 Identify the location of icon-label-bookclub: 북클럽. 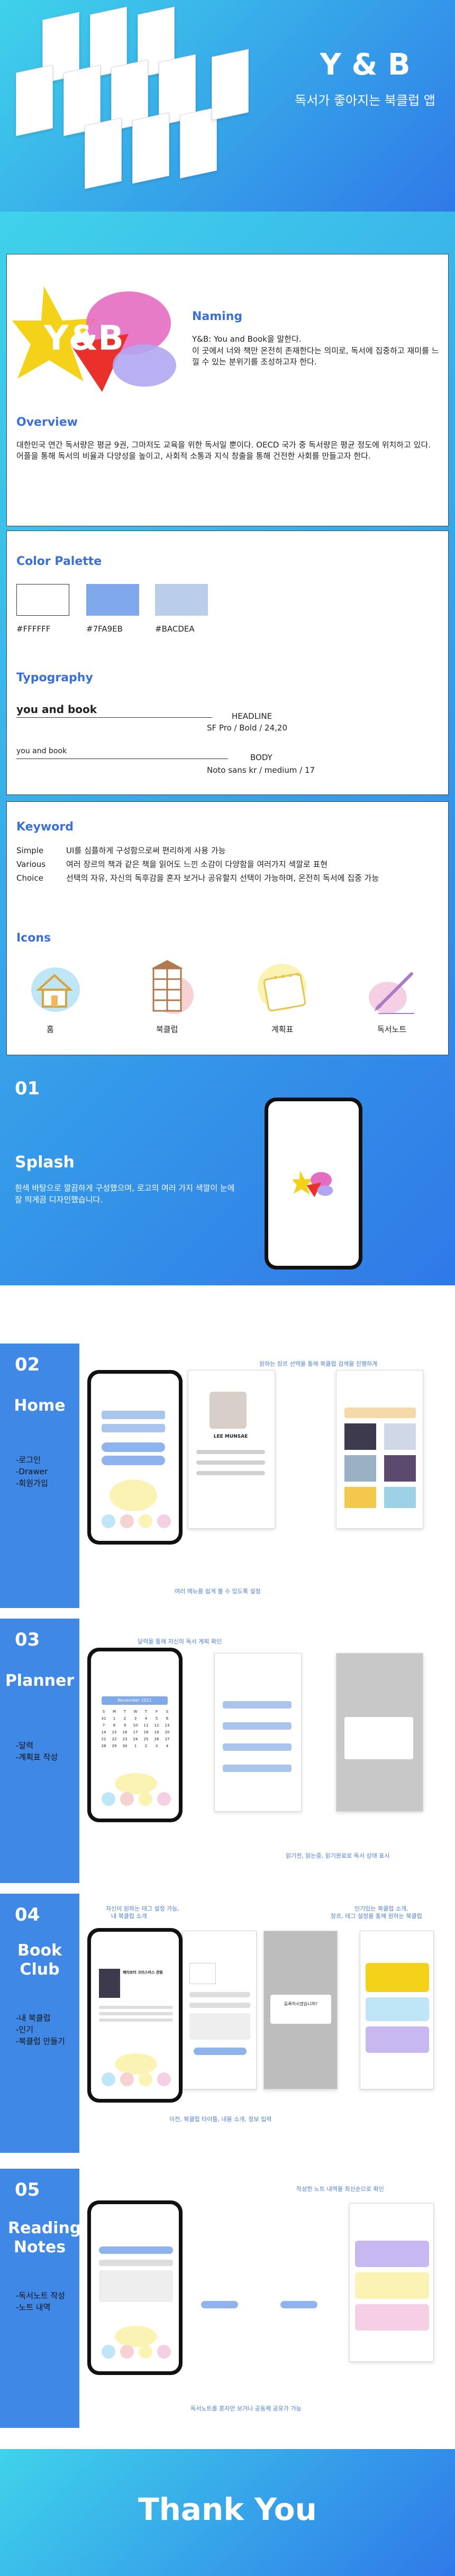
(167, 1029).